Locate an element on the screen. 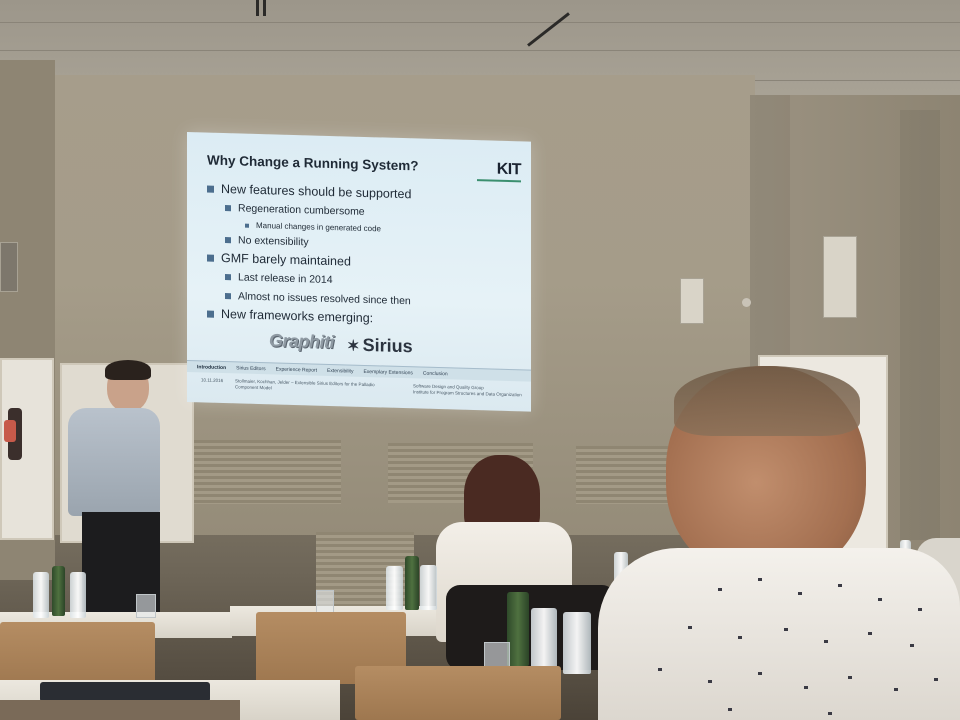 This screenshot has width=960, height=720. wall-pillar is located at coordinates (920, 325).